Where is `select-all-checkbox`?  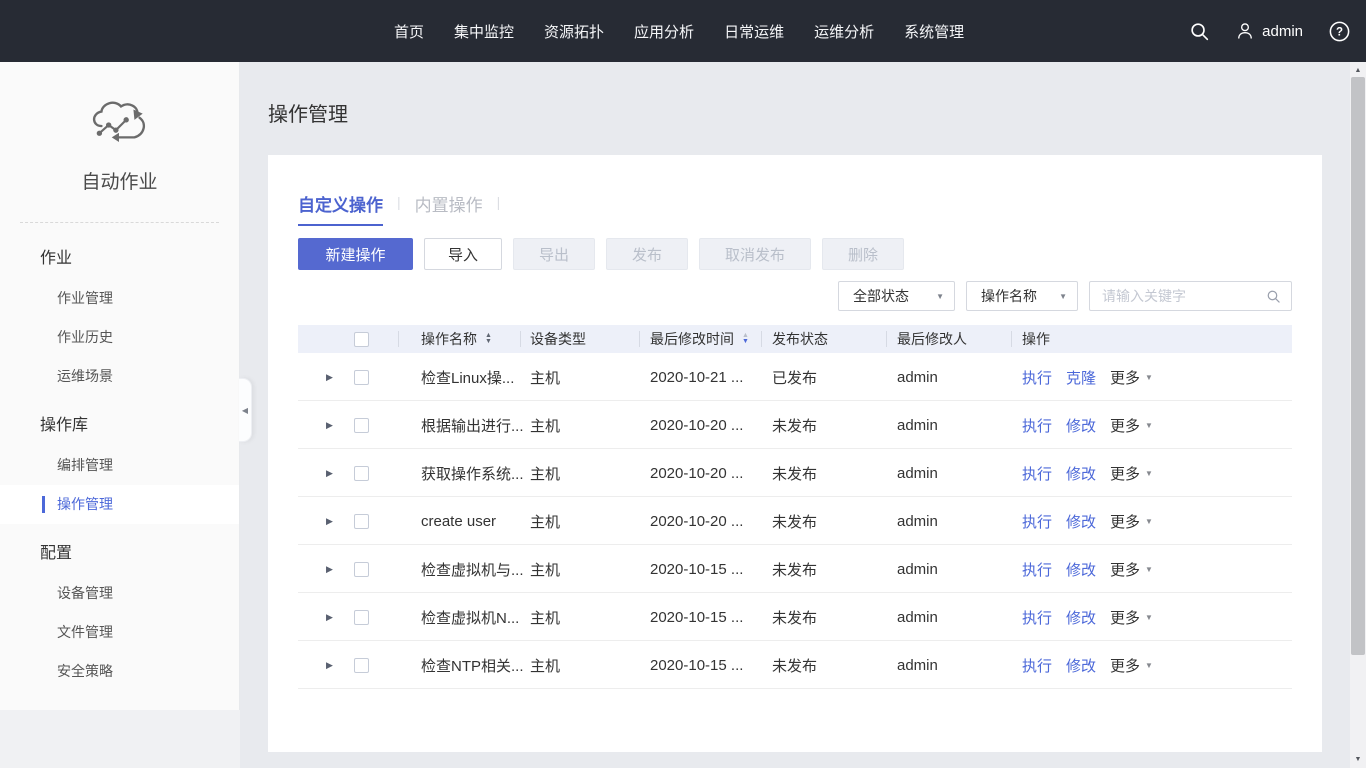 select-all-checkbox is located at coordinates (361, 339).